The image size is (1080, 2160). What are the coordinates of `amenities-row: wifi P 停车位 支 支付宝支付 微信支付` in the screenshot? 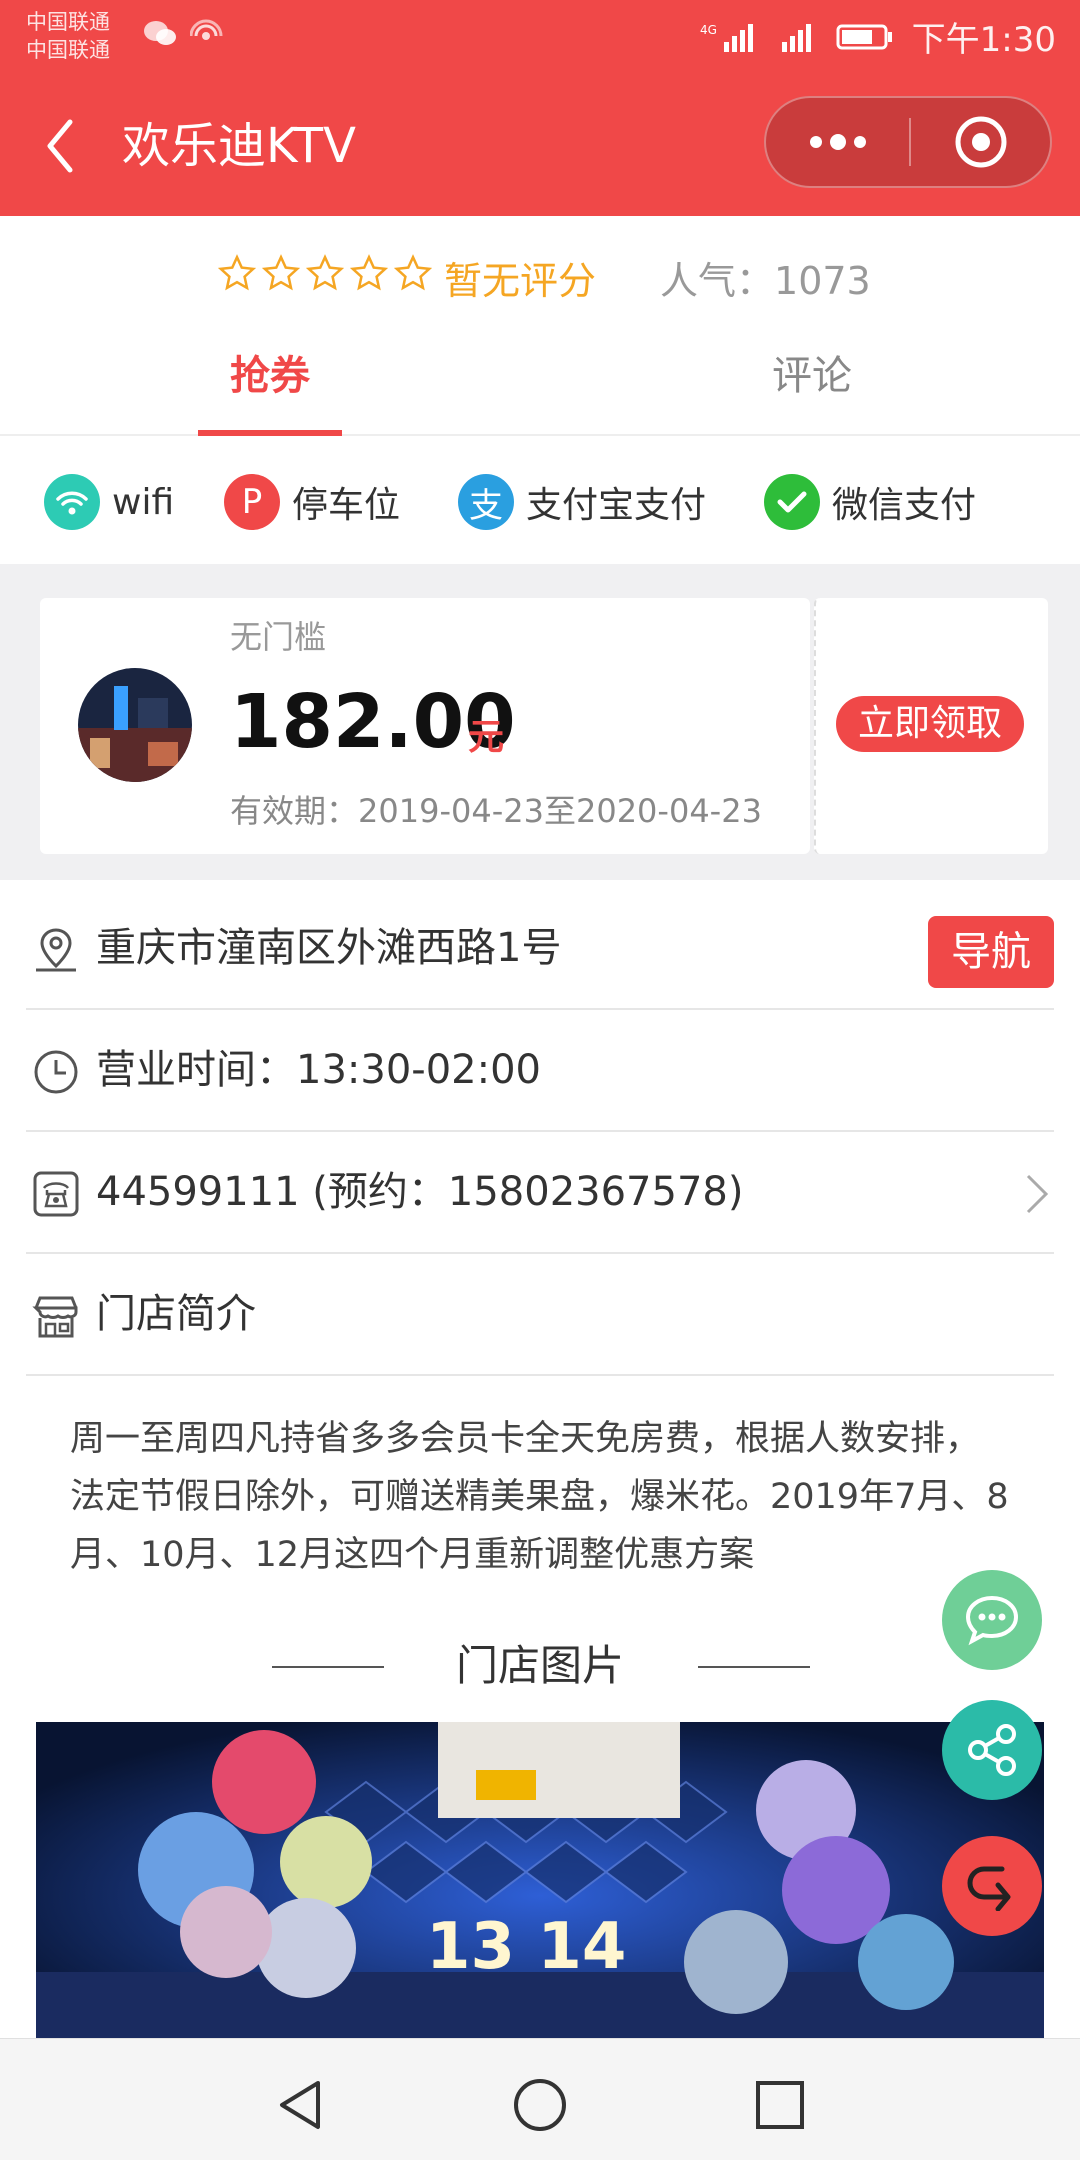 It's located at (540, 500).